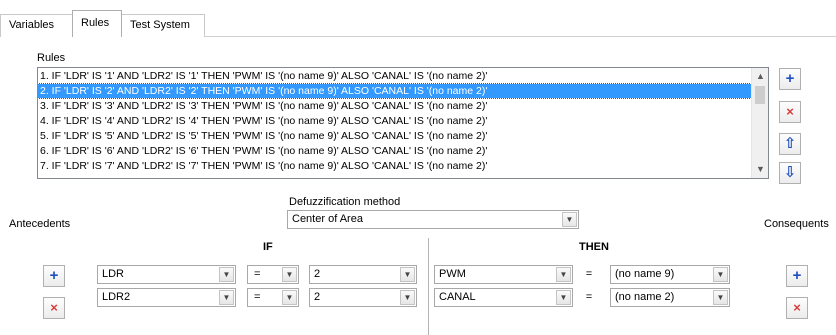 The width and height of the screenshot is (836, 335). I want to click on consequent-variable-value: CANAL, so click(457, 297).